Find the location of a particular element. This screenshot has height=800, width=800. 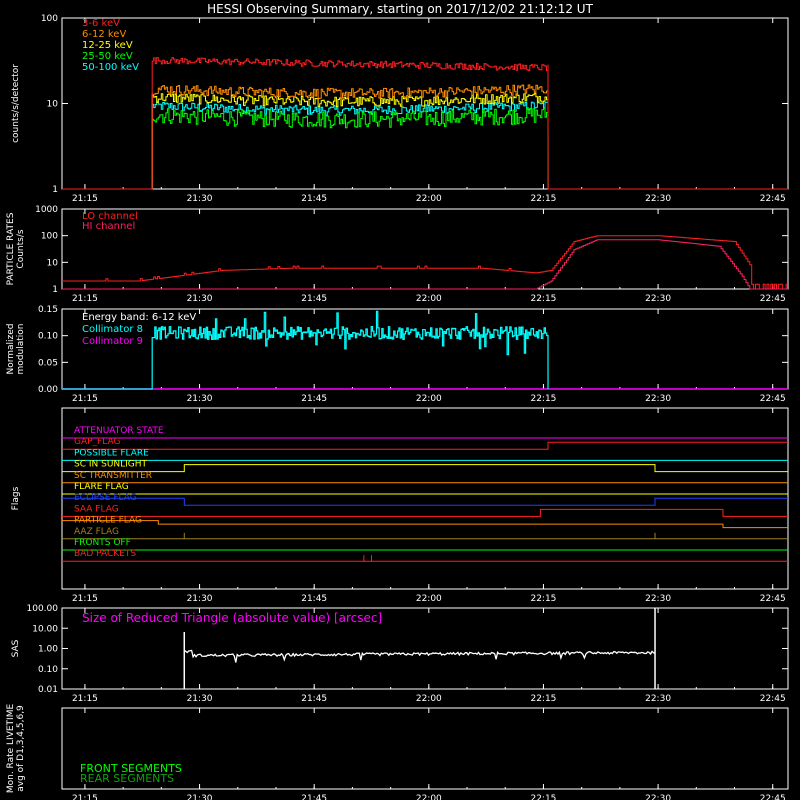

y-tick-label: 100.00 is located at coordinates (43, 609).